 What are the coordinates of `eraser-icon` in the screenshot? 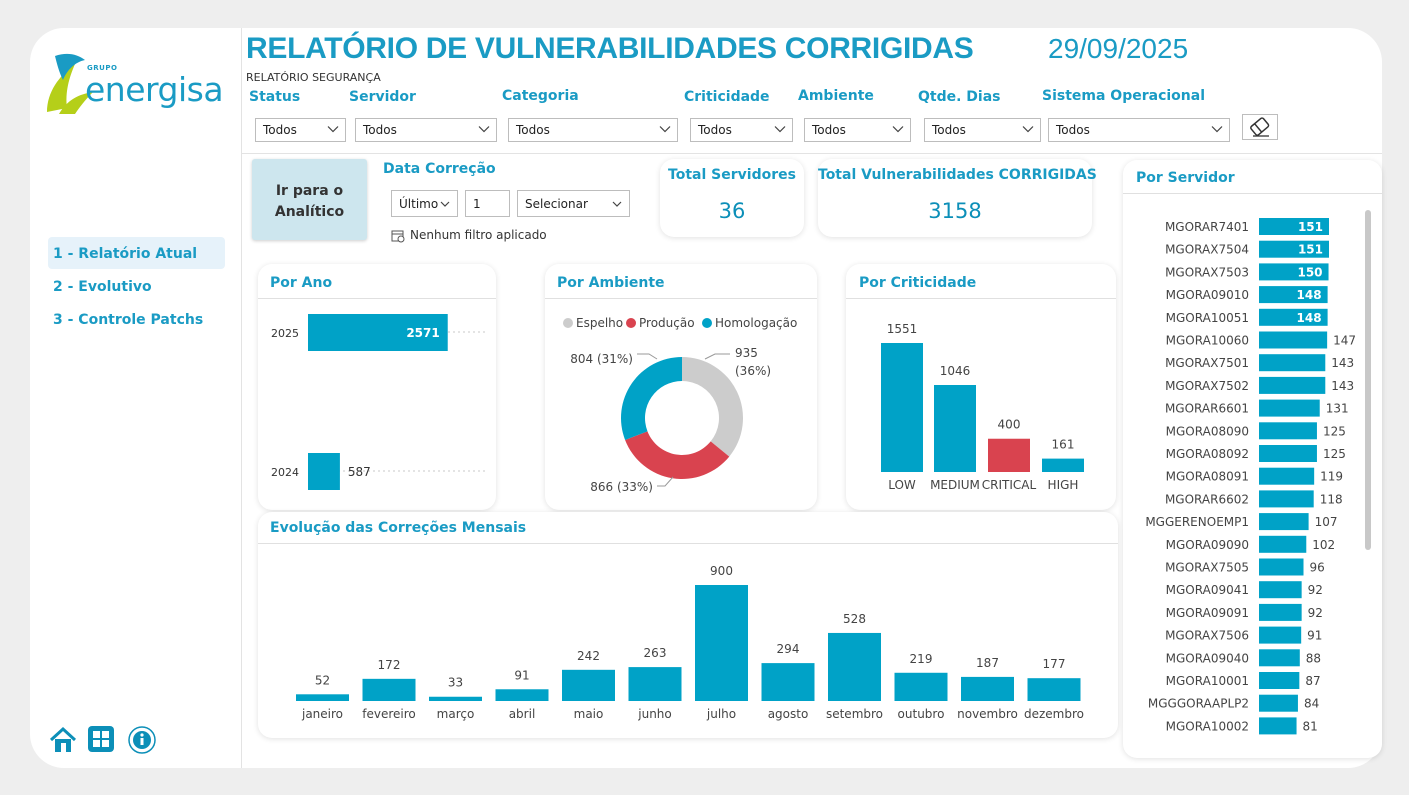 It's located at (1260, 127).